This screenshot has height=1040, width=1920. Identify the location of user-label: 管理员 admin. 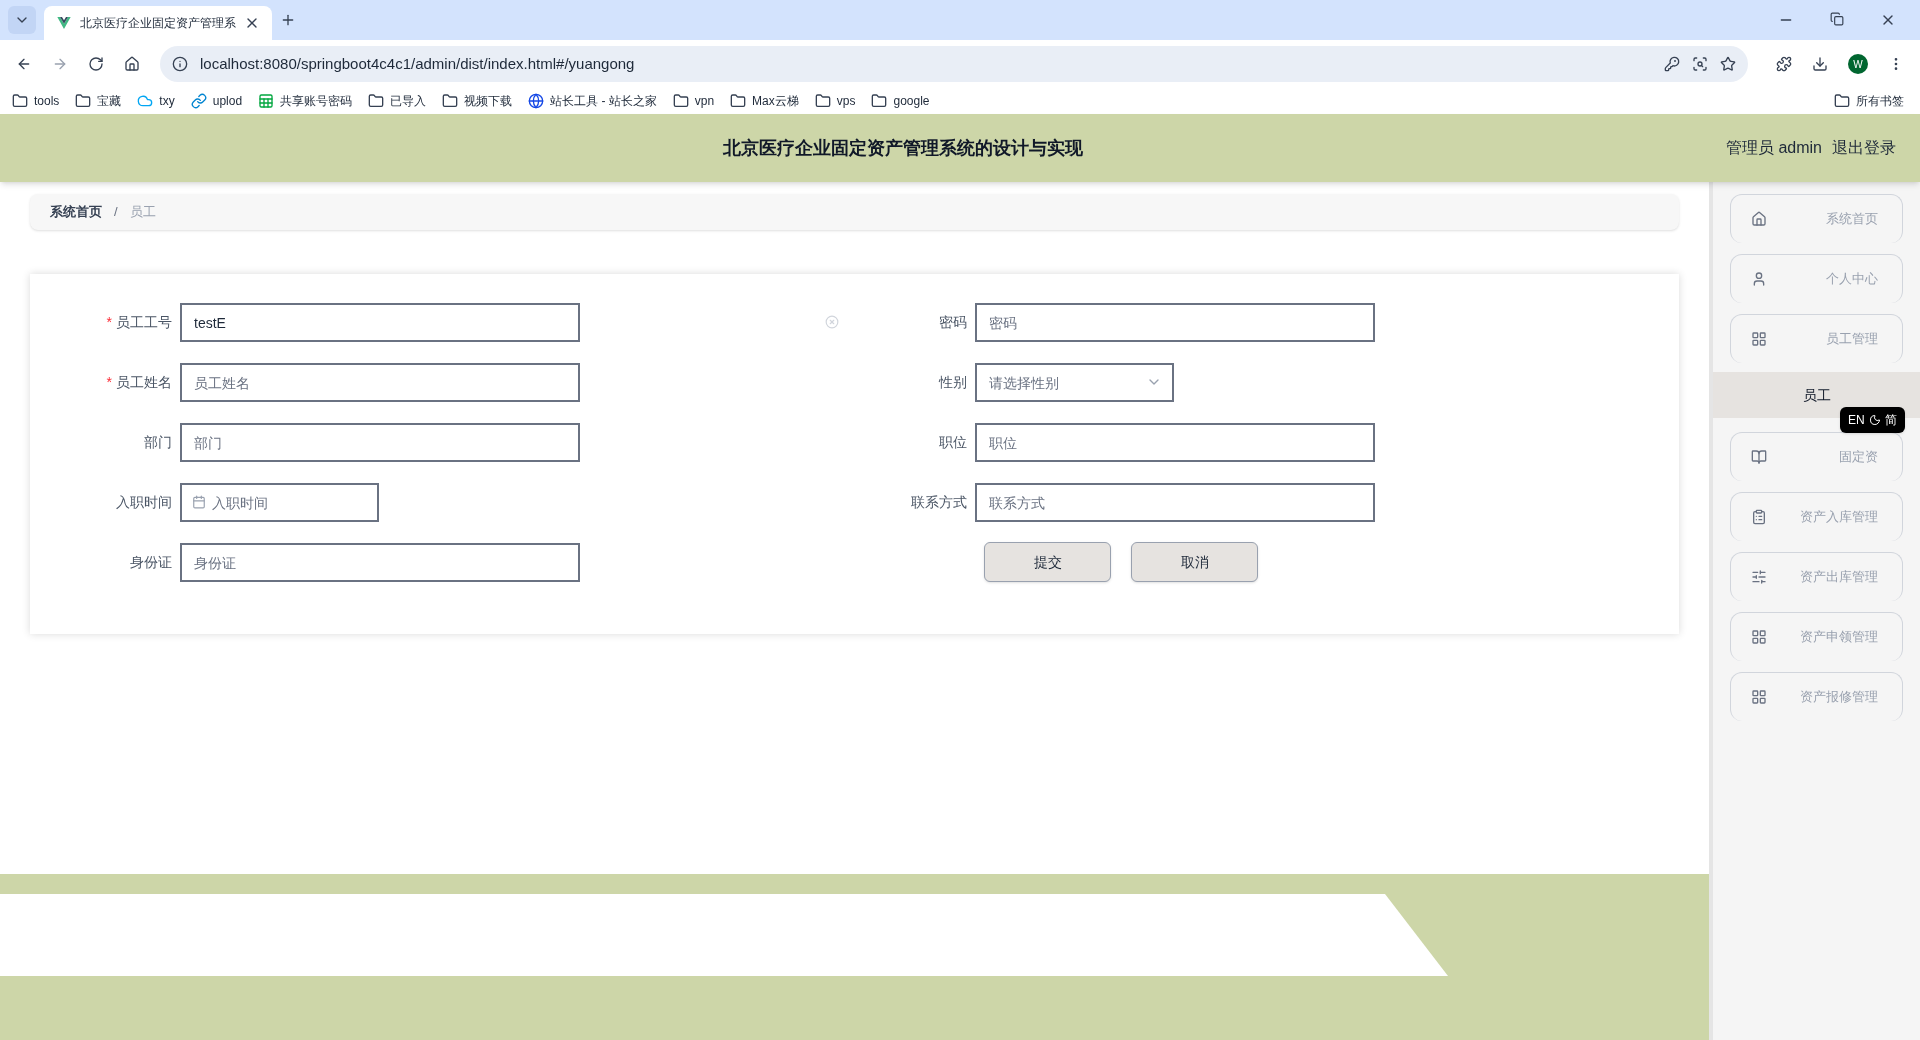
(1773, 148).